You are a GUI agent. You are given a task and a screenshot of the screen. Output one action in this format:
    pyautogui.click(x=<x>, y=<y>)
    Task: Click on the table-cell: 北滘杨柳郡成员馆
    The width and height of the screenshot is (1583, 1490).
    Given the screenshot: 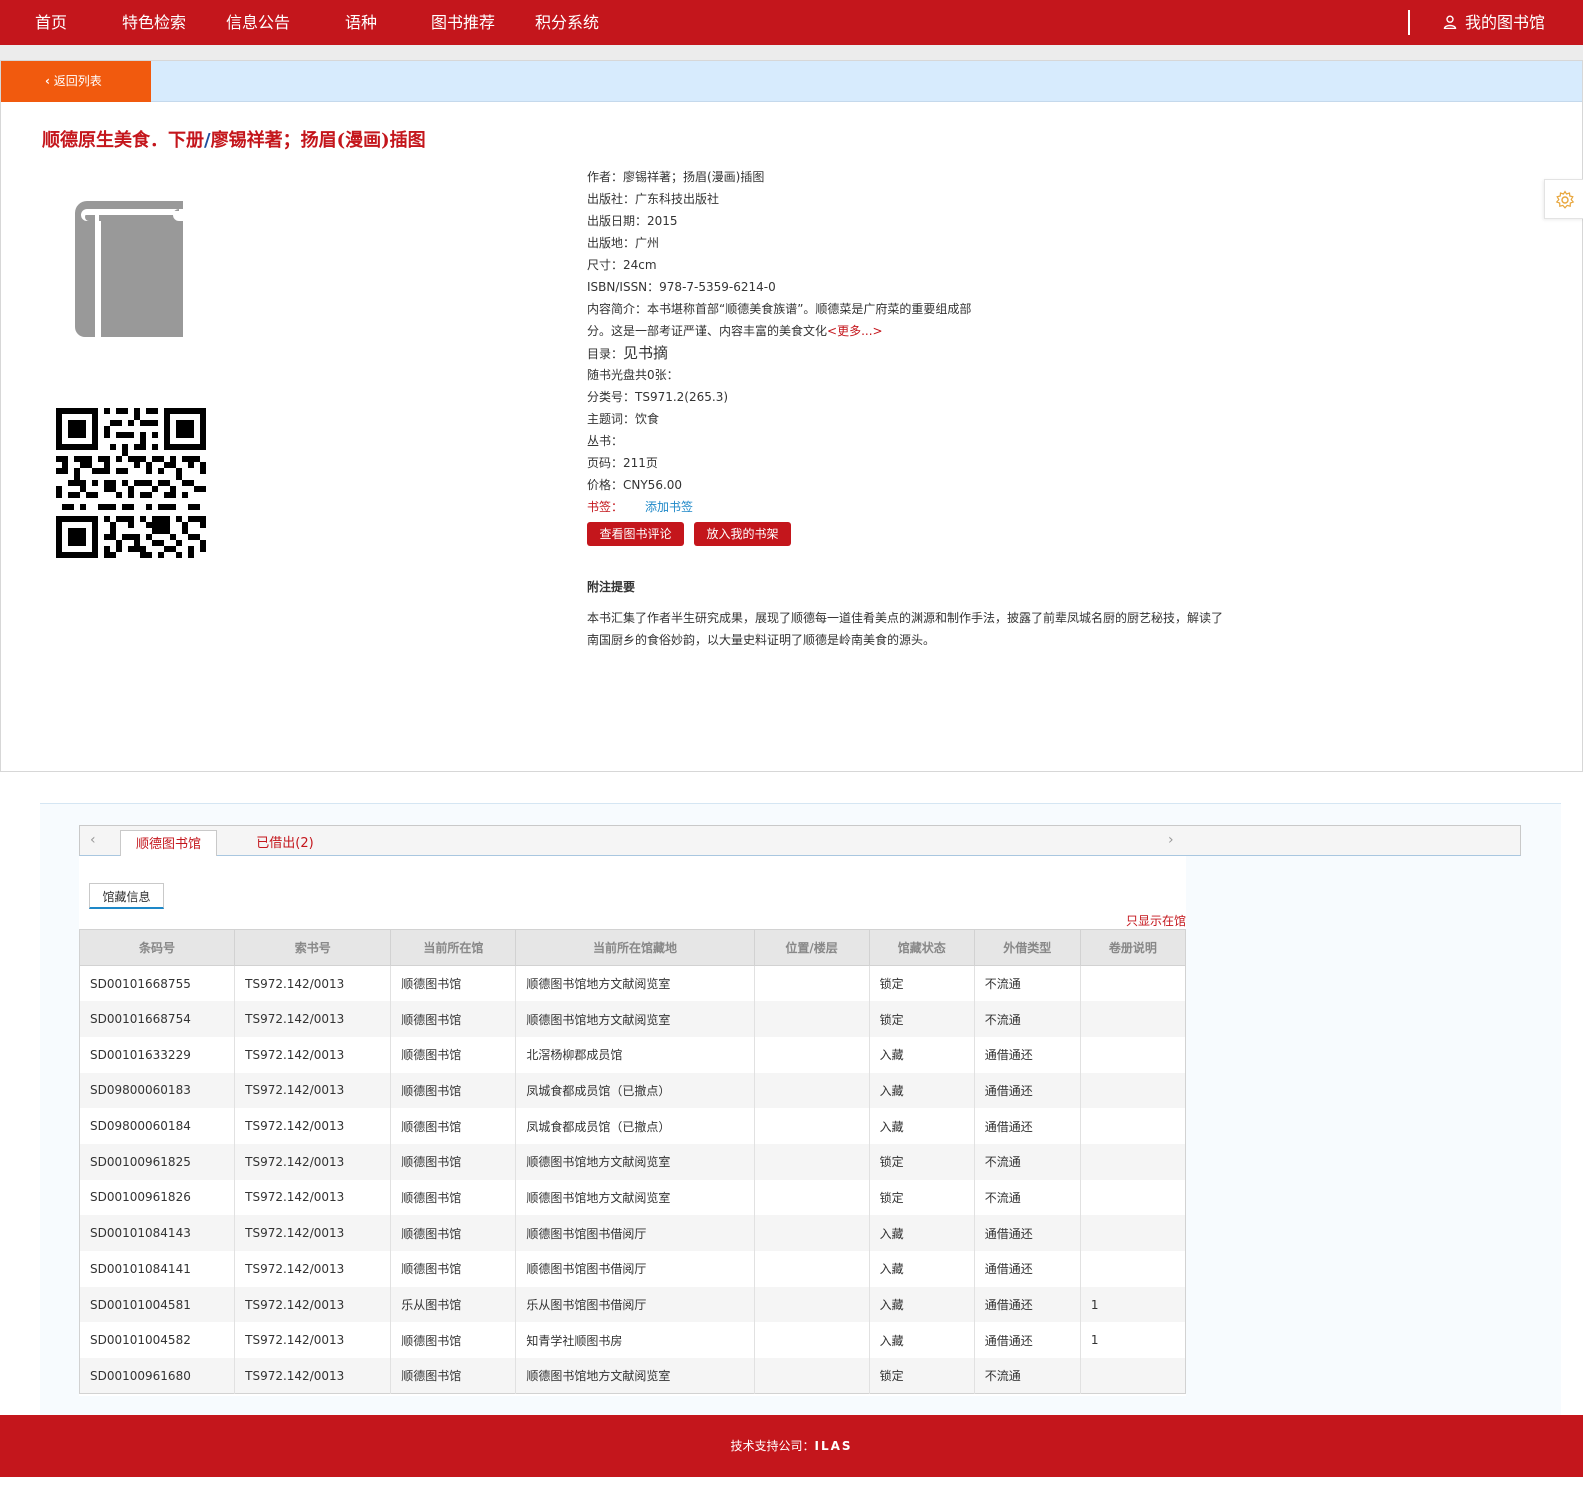 What is the action you would take?
    pyautogui.click(x=635, y=1054)
    